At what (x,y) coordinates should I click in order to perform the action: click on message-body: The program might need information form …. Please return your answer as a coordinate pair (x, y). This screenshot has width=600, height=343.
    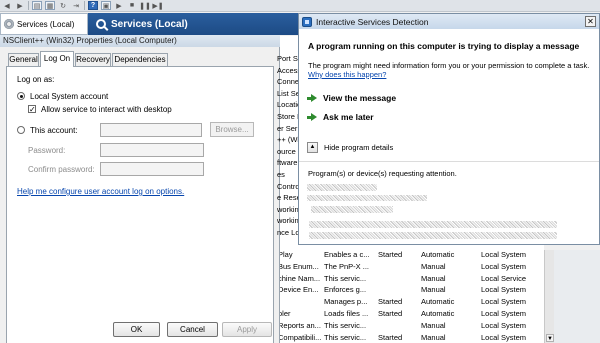
    Looking at the image, I should click on (449, 65).